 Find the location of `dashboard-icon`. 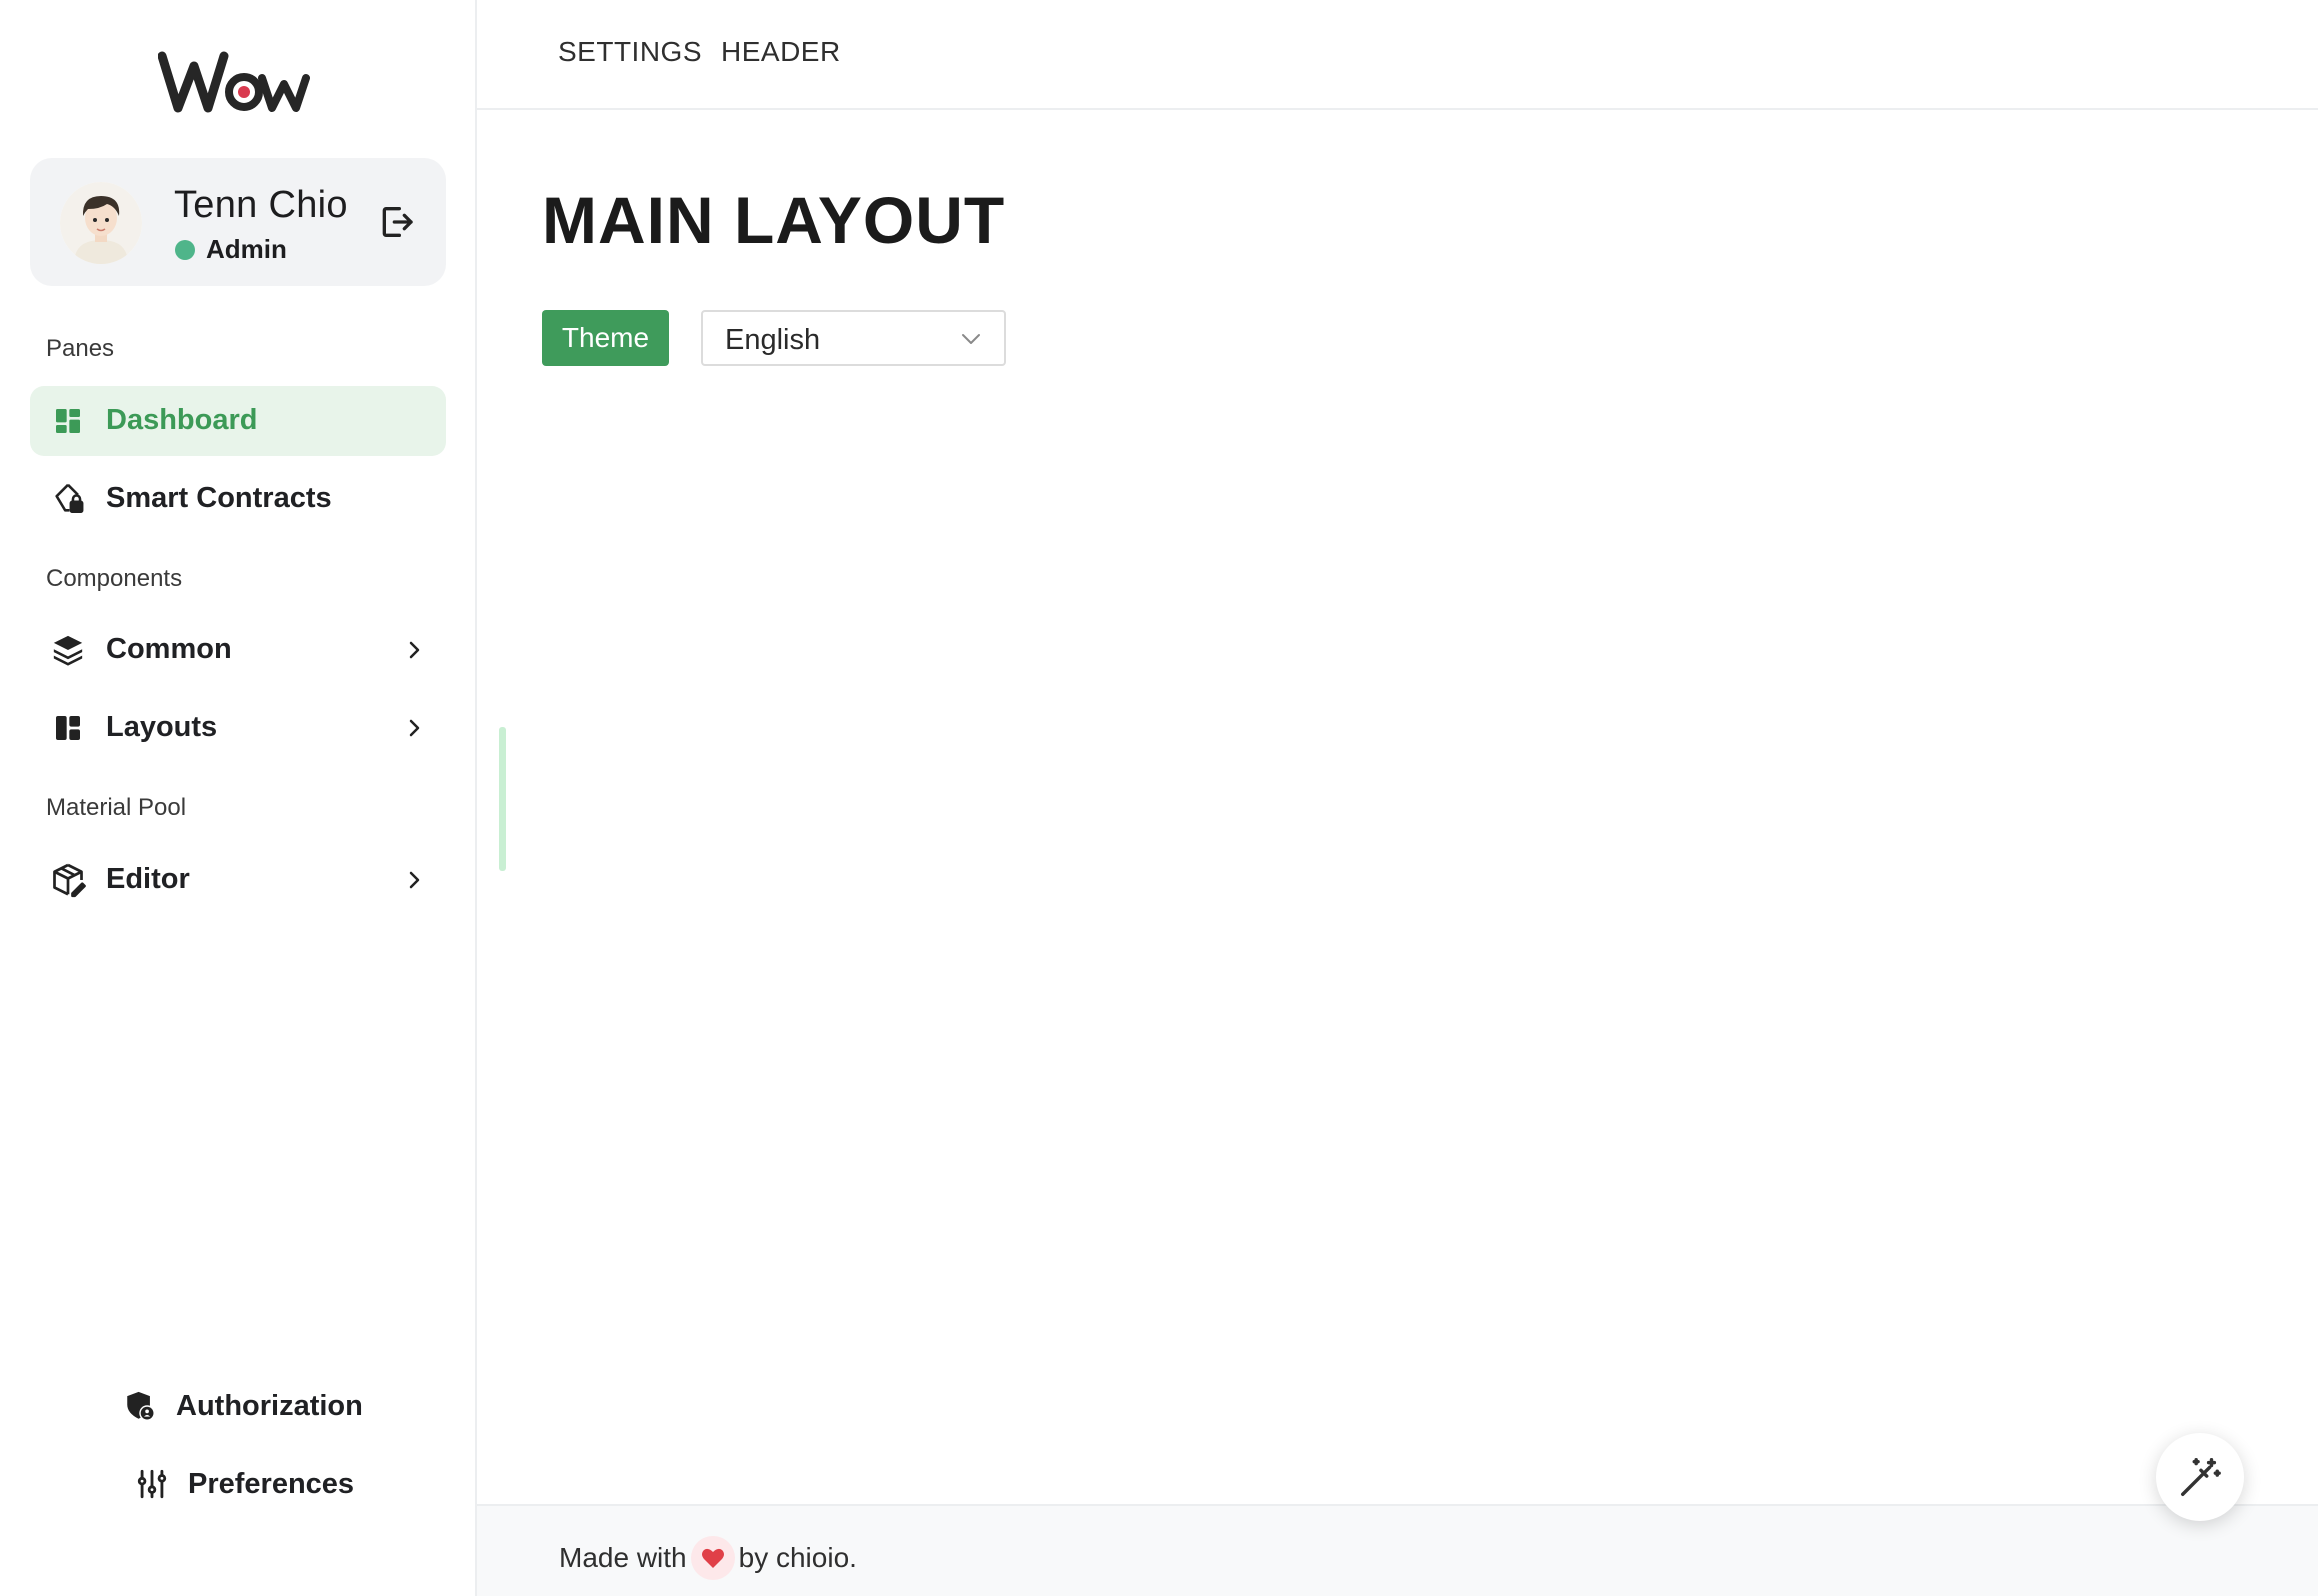

dashboard-icon is located at coordinates (68, 421).